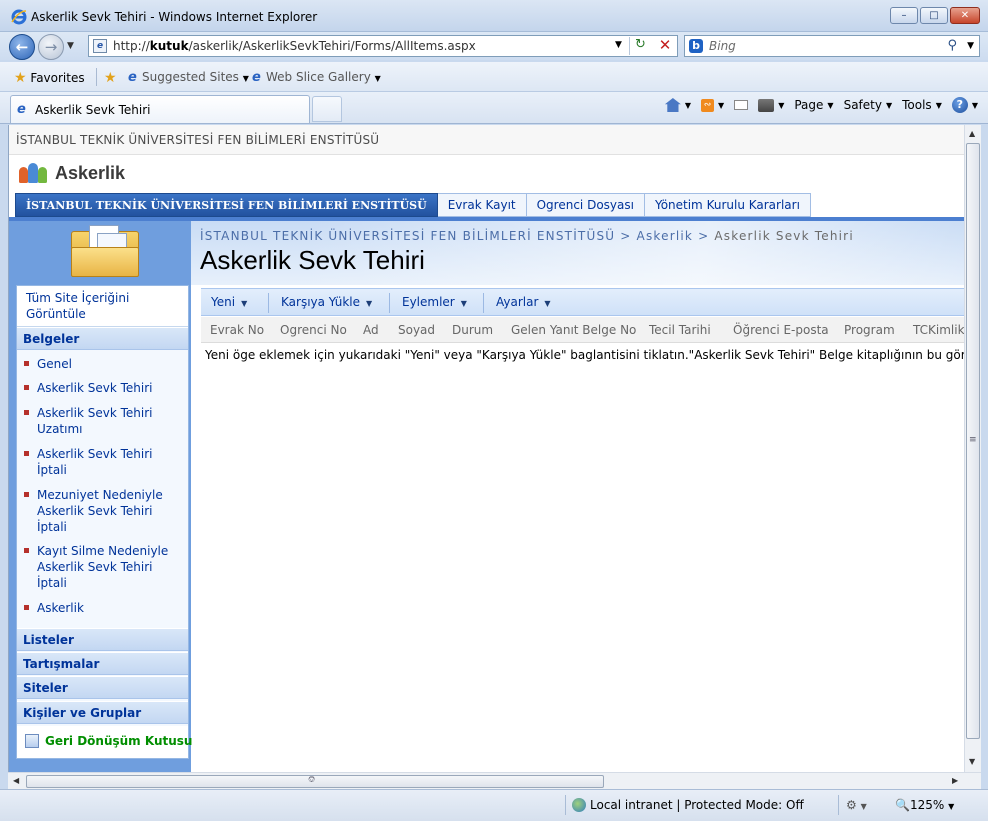  Describe the element at coordinates (90, 173) in the screenshot. I see `site-name: Askerlik` at that location.